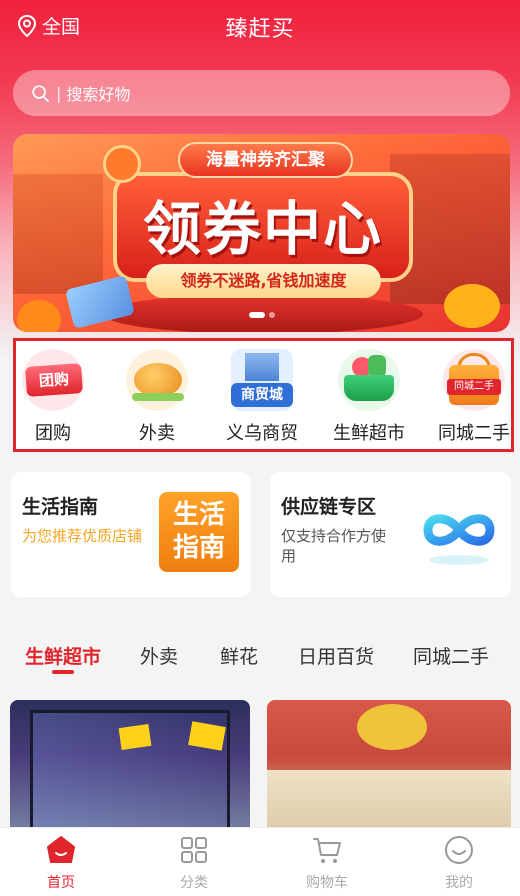  What do you see at coordinates (194, 883) in the screenshot?
I see `nav-label: 分类` at bounding box center [194, 883].